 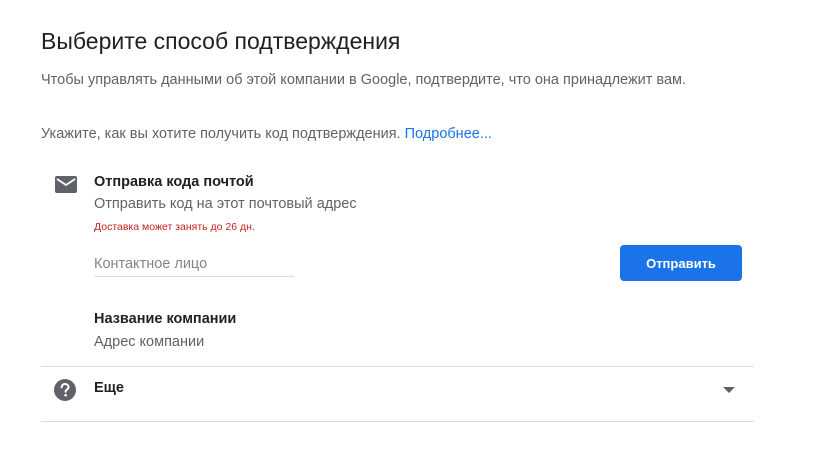 I want to click on mail-icon, so click(x=66, y=184).